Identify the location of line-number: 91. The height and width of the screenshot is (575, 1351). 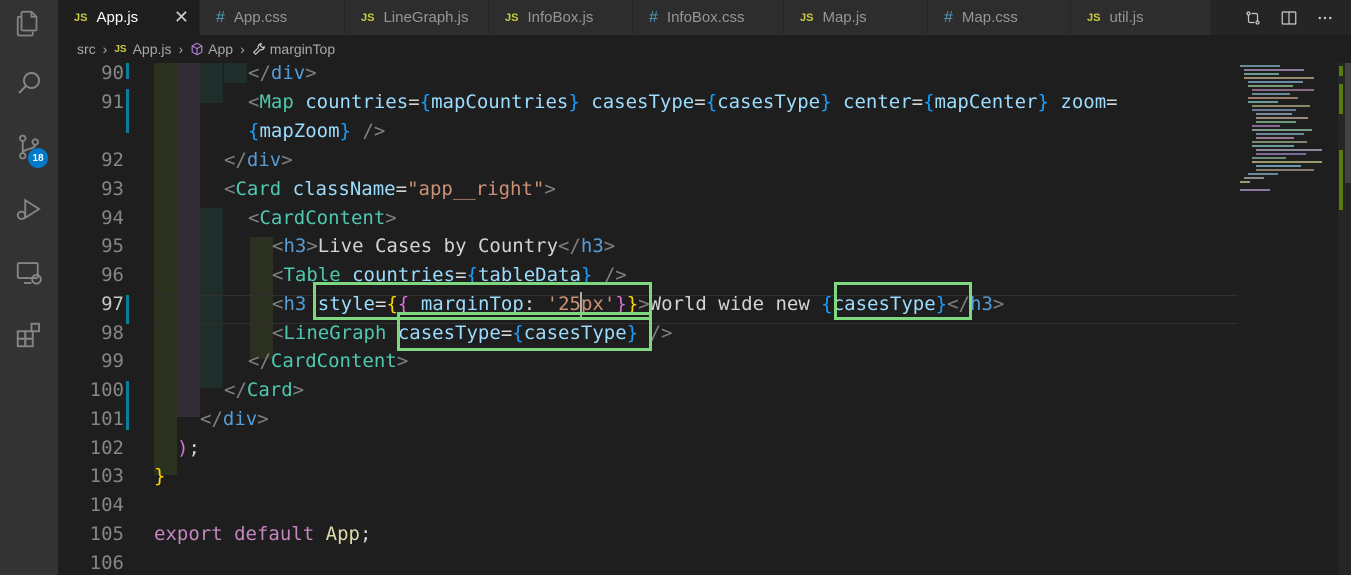
(112, 102).